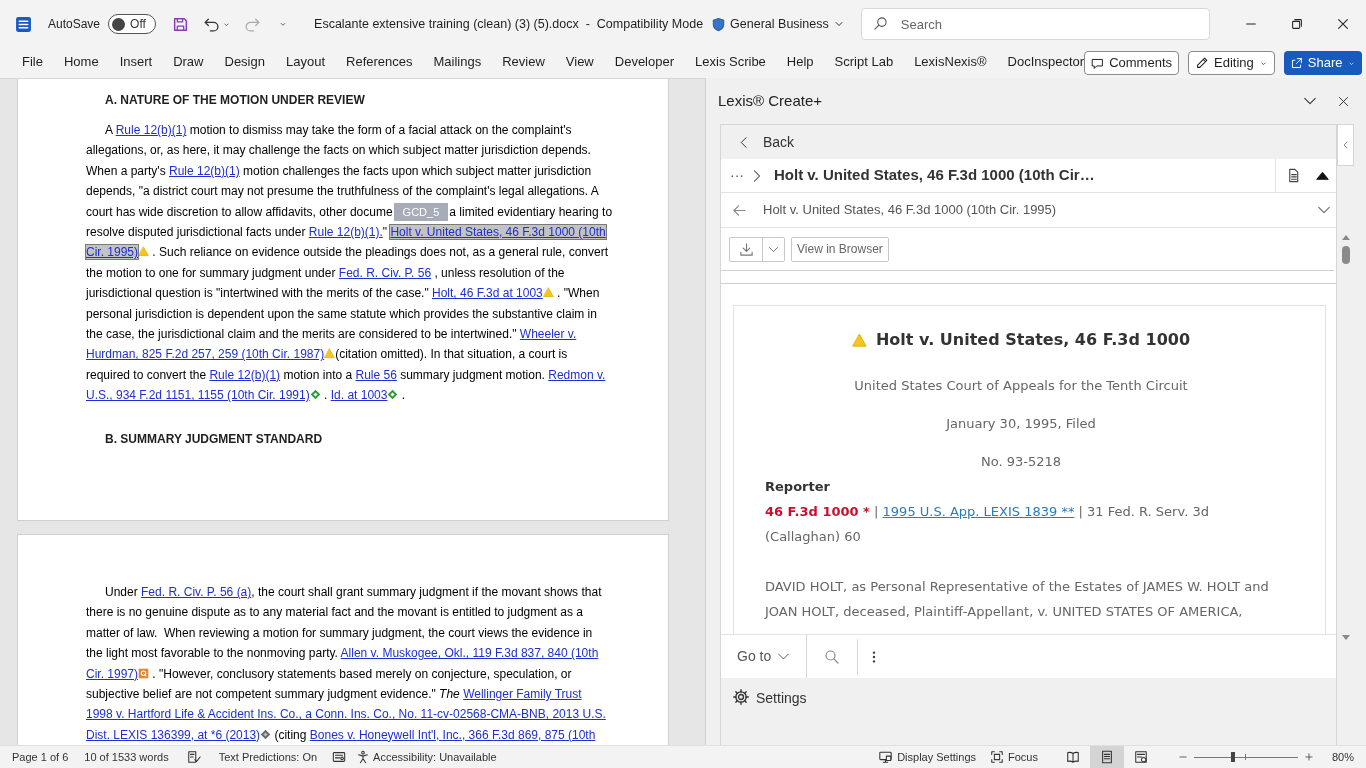  What do you see at coordinates (339, 757) in the screenshot?
I see `text-predictions-icon` at bounding box center [339, 757].